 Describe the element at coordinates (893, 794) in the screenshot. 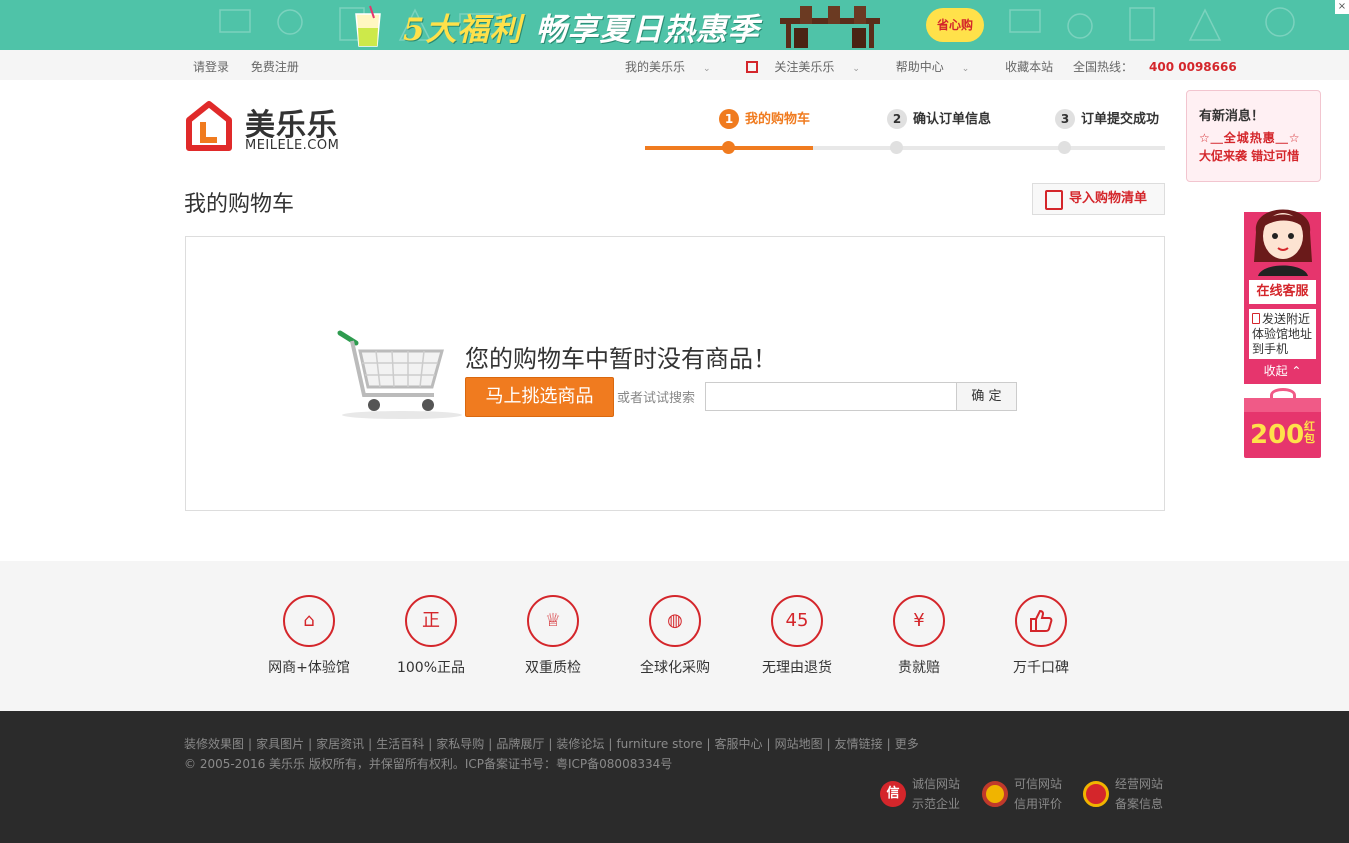

I see `integrity-icon: 信` at that location.